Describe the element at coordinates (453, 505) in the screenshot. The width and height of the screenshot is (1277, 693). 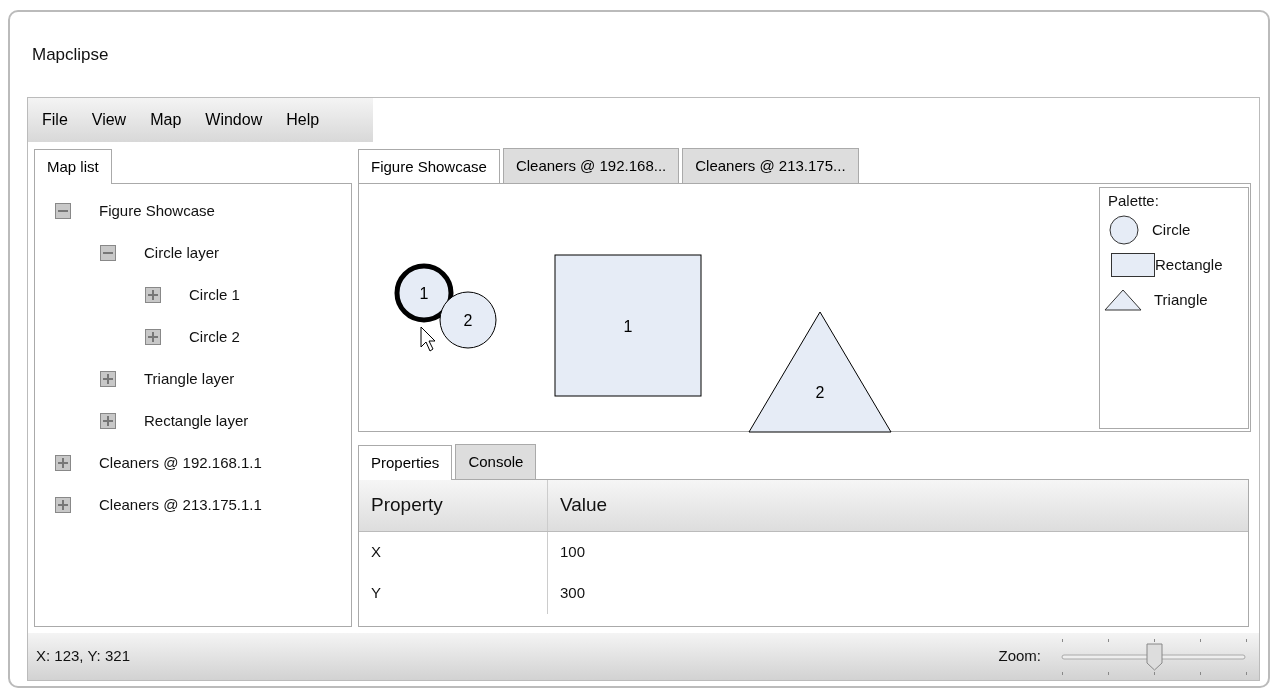
I see `column-header: Property` at that location.